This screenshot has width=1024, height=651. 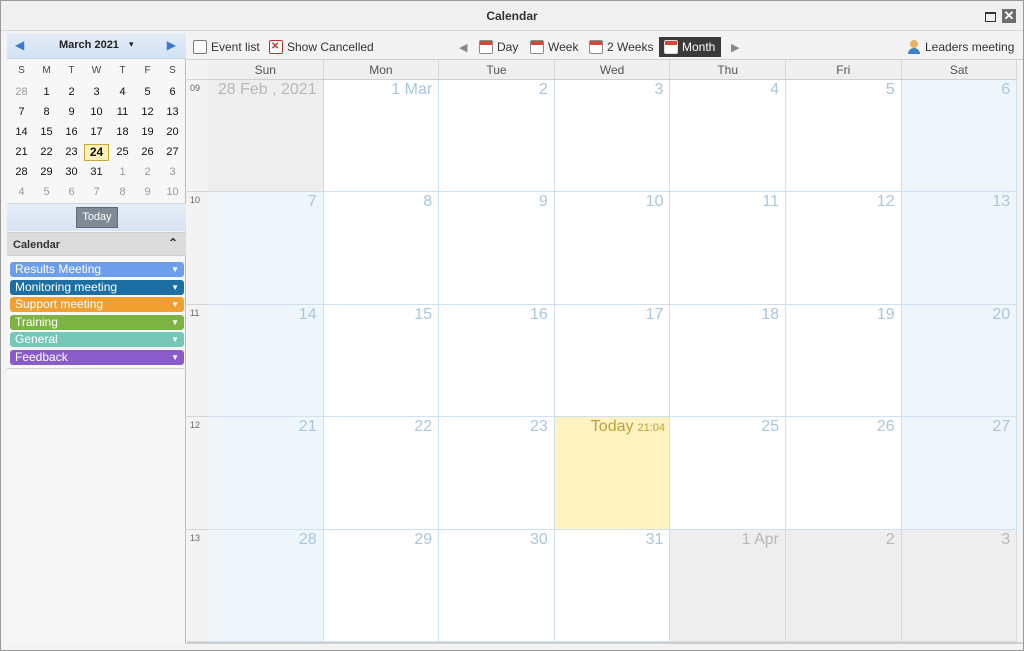 I want to click on view-month-button: Month, so click(x=690, y=47).